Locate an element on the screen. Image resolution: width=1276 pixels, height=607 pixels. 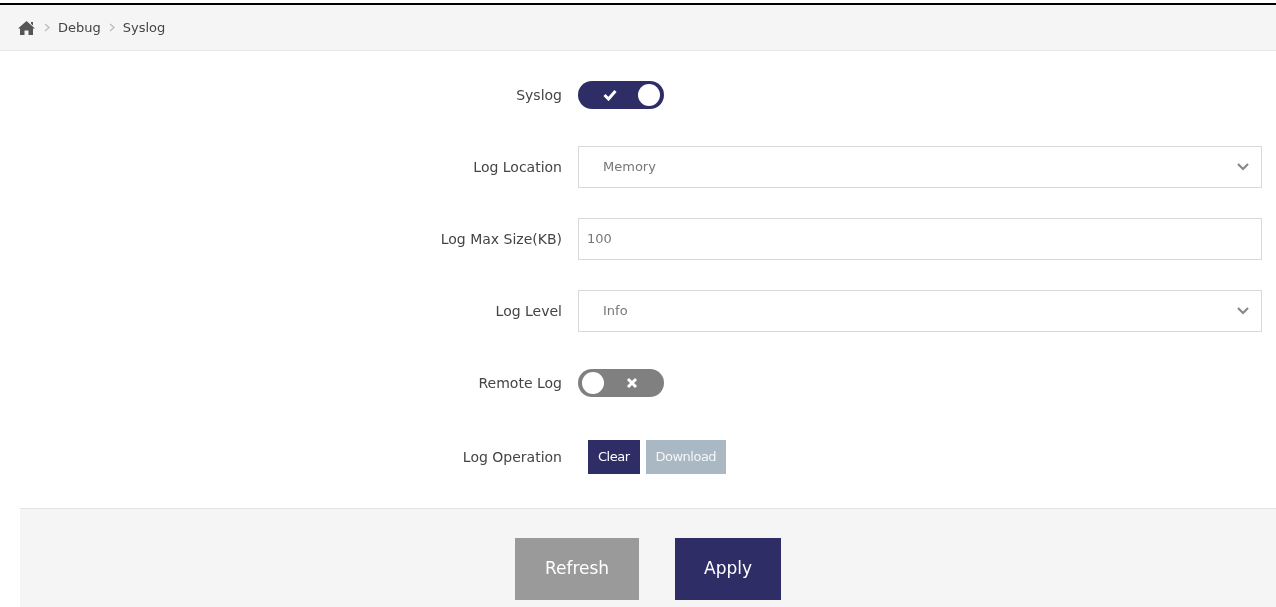
breadcrumb-link: Debug is located at coordinates (79, 27).